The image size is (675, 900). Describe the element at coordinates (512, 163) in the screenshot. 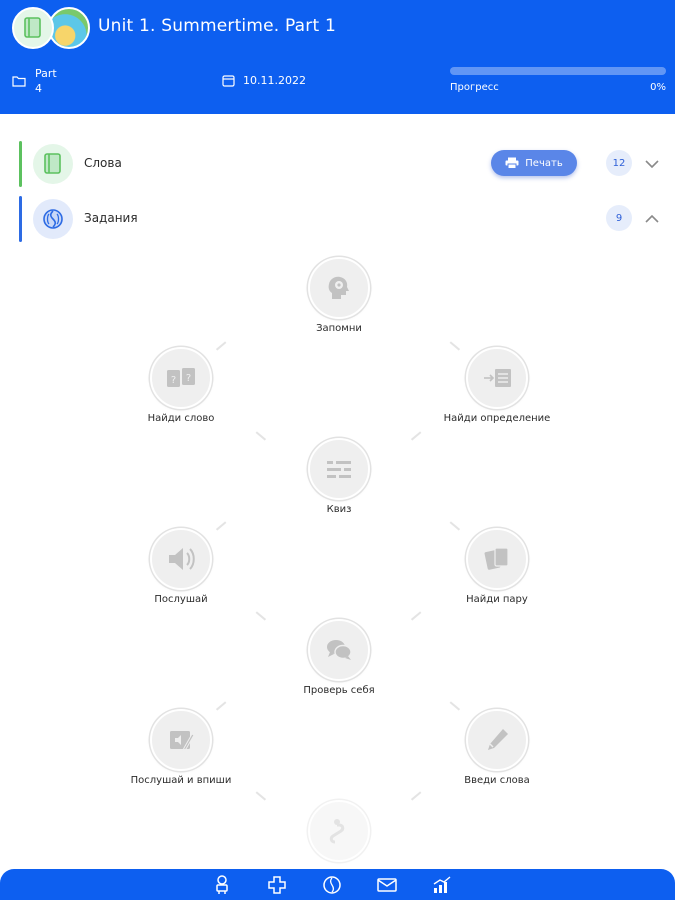

I see `printer-icon` at that location.